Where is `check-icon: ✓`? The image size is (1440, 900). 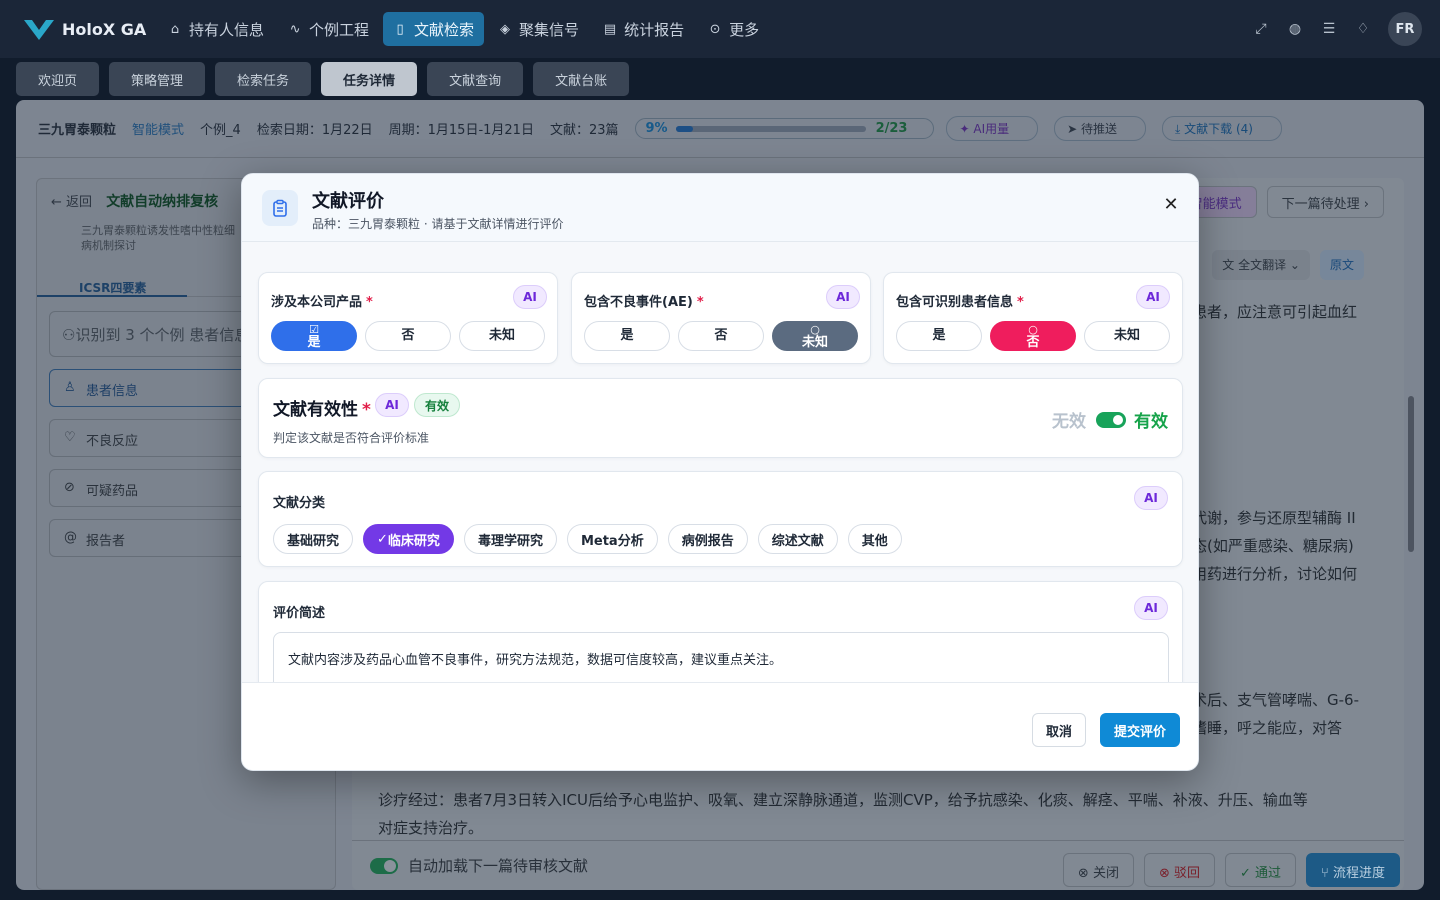 check-icon: ✓ is located at coordinates (382, 539).